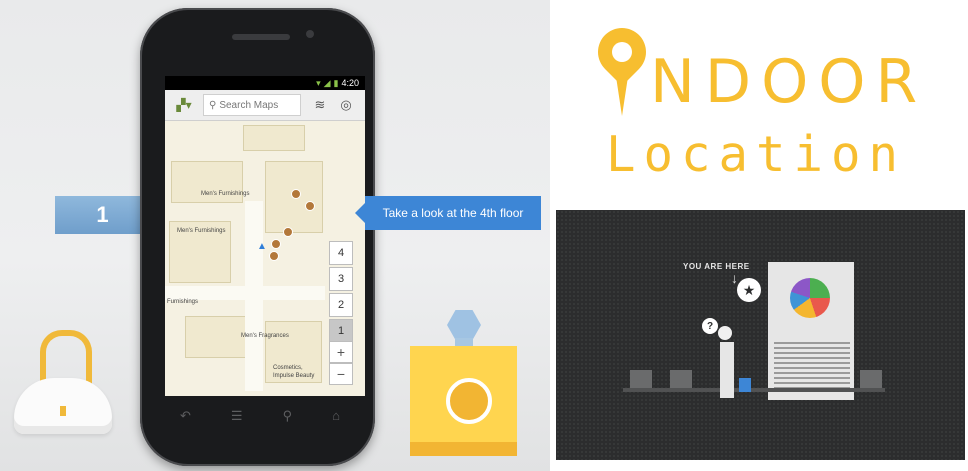  I want to click on search-key-icon: ⚲, so click(288, 416).